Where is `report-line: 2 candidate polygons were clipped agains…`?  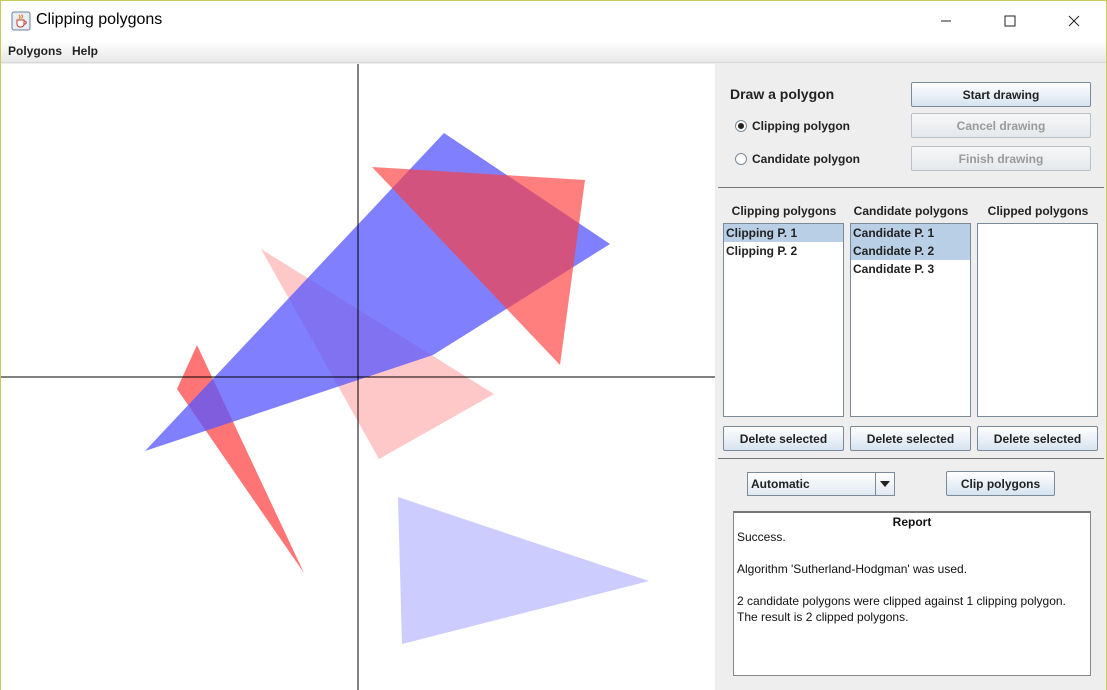
report-line: 2 candidate polygons were clipped agains… is located at coordinates (901, 601).